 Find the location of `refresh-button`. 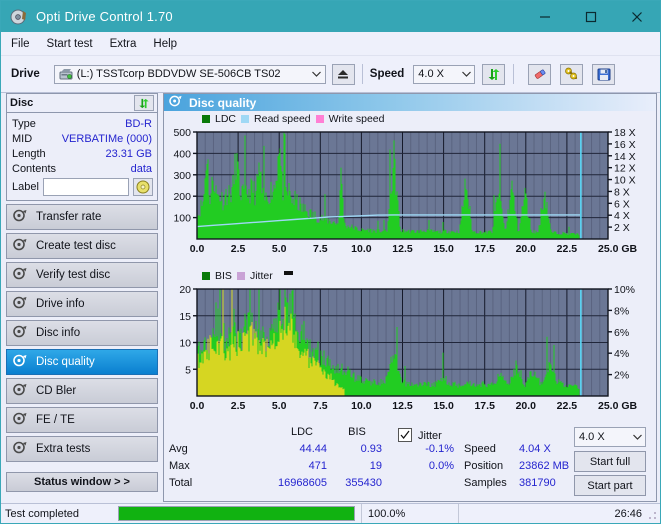

refresh-button is located at coordinates (494, 74).